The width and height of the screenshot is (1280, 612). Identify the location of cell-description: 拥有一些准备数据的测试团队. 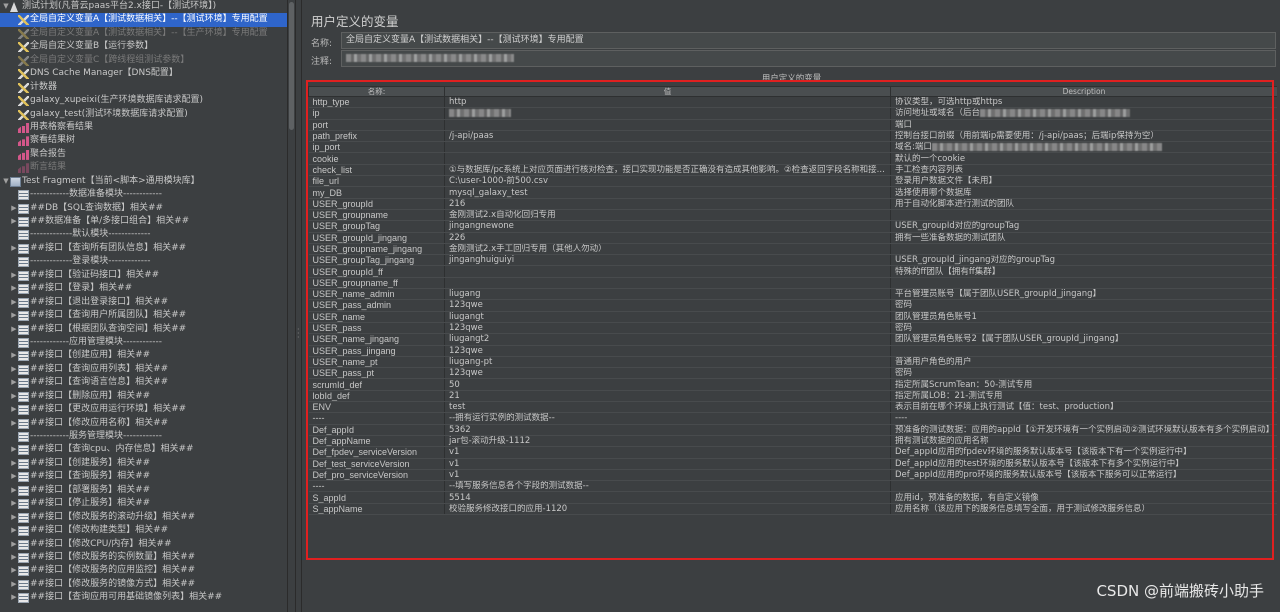
(1083, 238).